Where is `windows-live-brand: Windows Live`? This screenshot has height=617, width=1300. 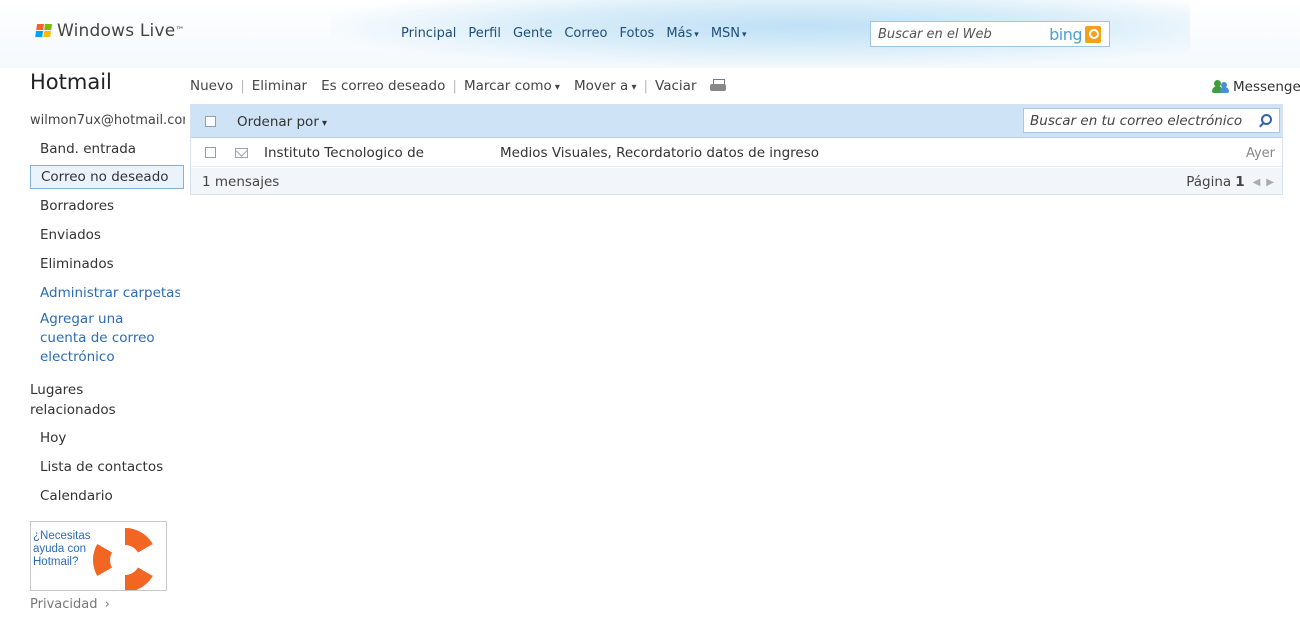 windows-live-brand: Windows Live is located at coordinates (116, 31).